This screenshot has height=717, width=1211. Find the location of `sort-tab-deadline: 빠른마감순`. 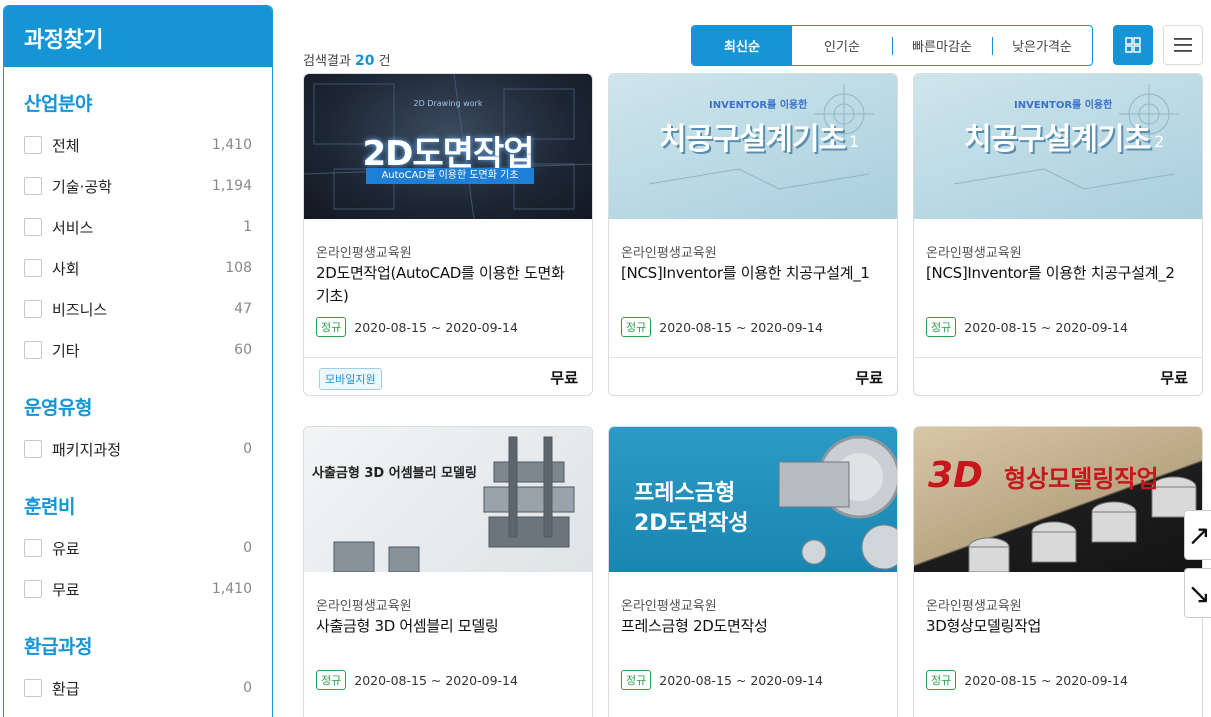

sort-tab-deadline: 빠른마감순 is located at coordinates (942, 45).